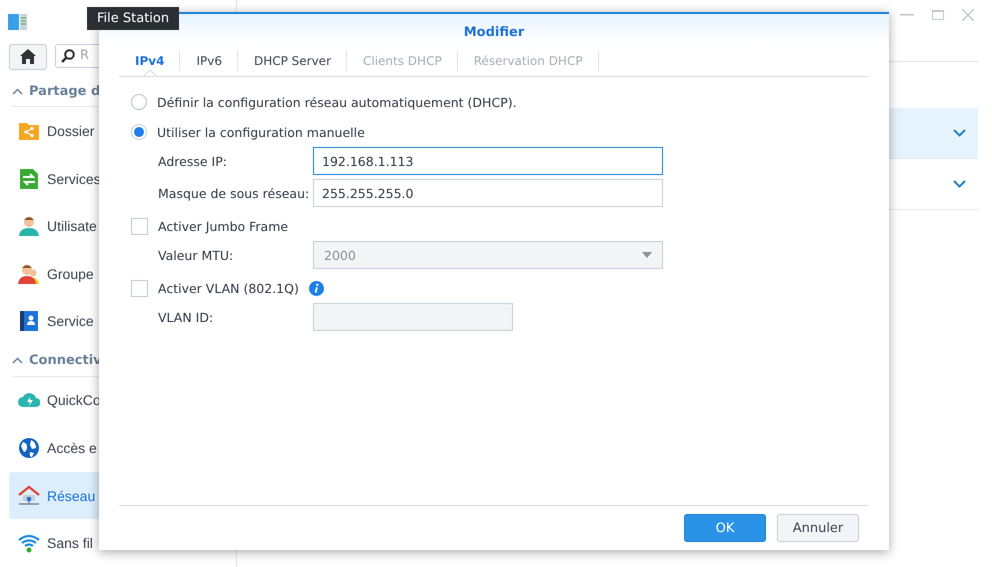 The image size is (992, 567). I want to click on field-label: Valeur MTU:, so click(196, 256).